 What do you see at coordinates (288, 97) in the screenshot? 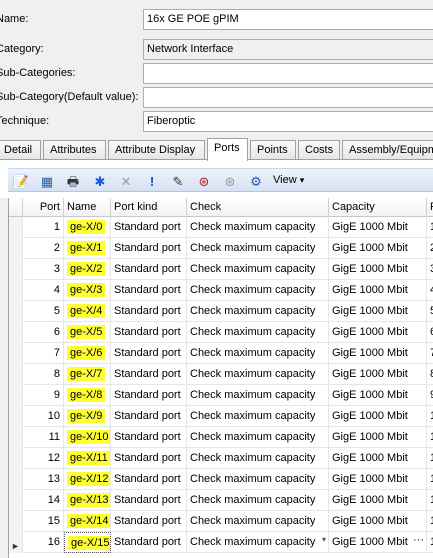
I see `sub-category-default-field` at bounding box center [288, 97].